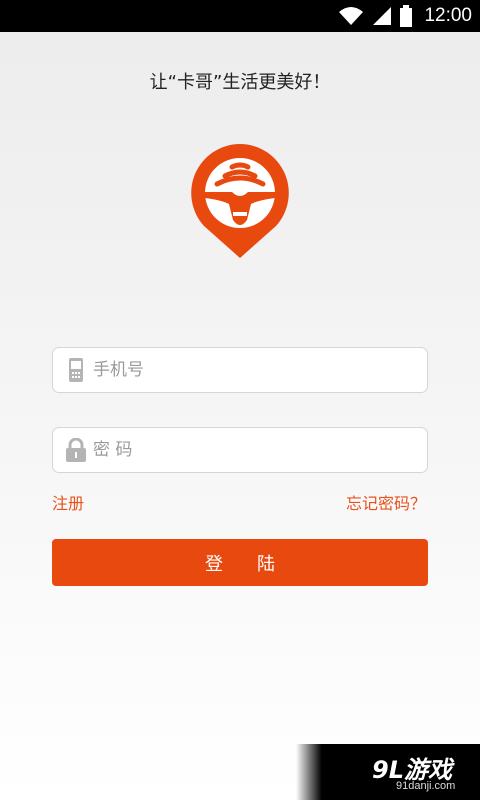 Image resolution: width=480 pixels, height=800 pixels. Describe the element at coordinates (386, 502) in the screenshot. I see `forgot-password-link: 忘记密码？` at that location.